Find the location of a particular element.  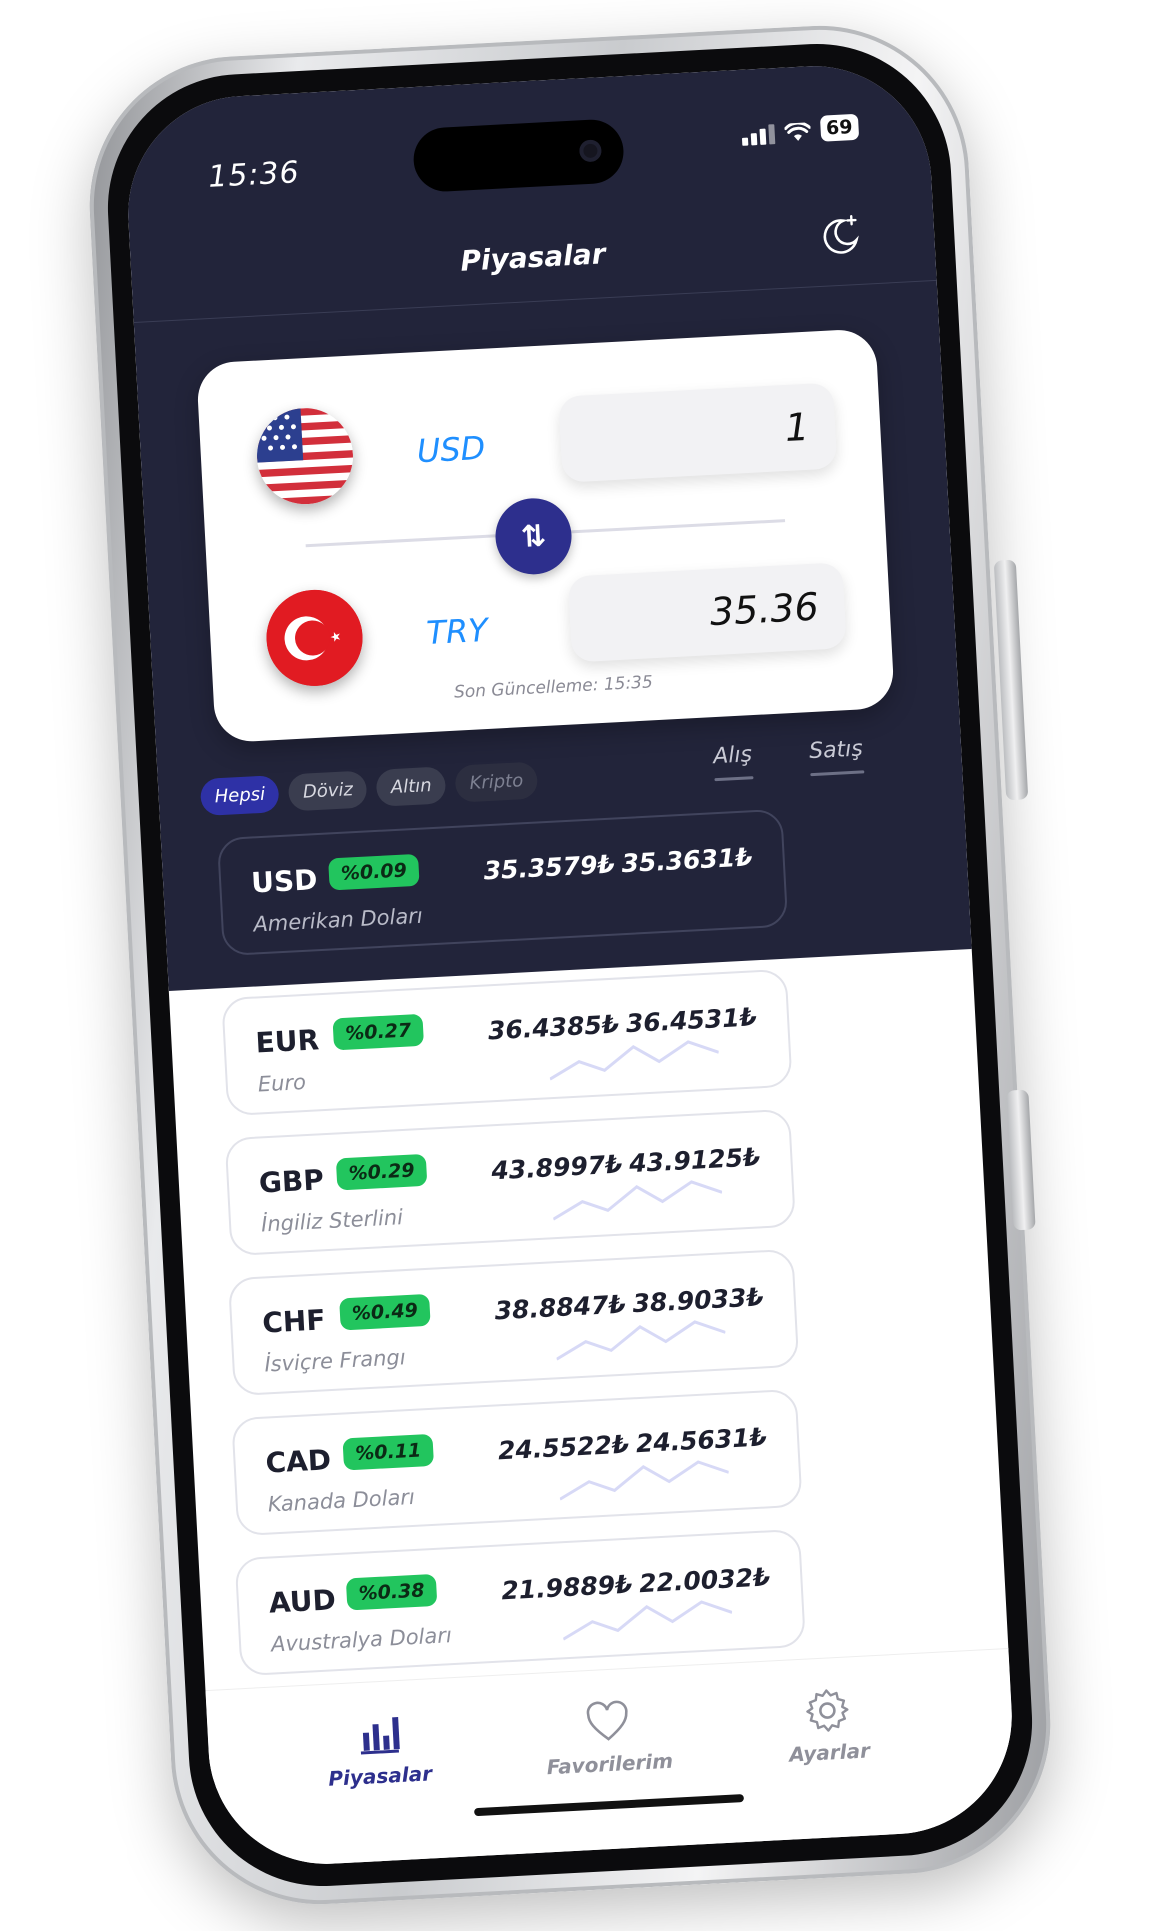

tab-currency: Döviz is located at coordinates (328, 791).